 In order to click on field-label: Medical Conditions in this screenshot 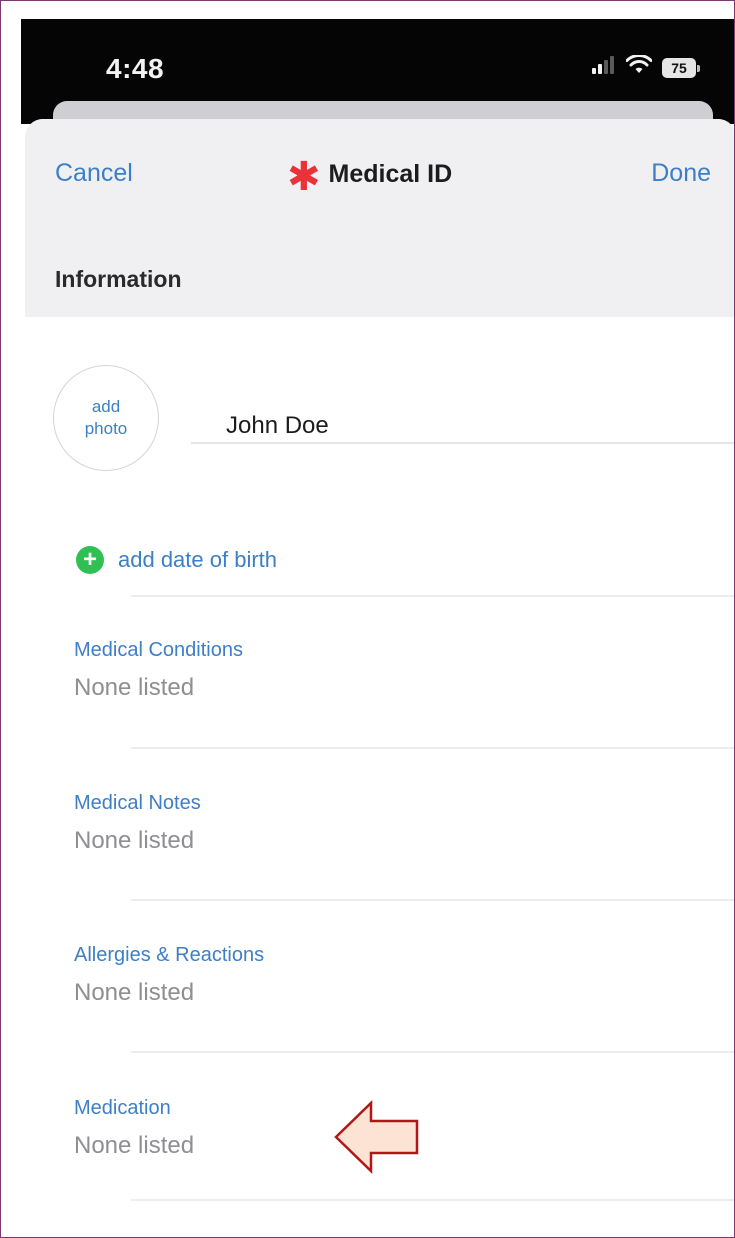, I will do `click(158, 650)`.